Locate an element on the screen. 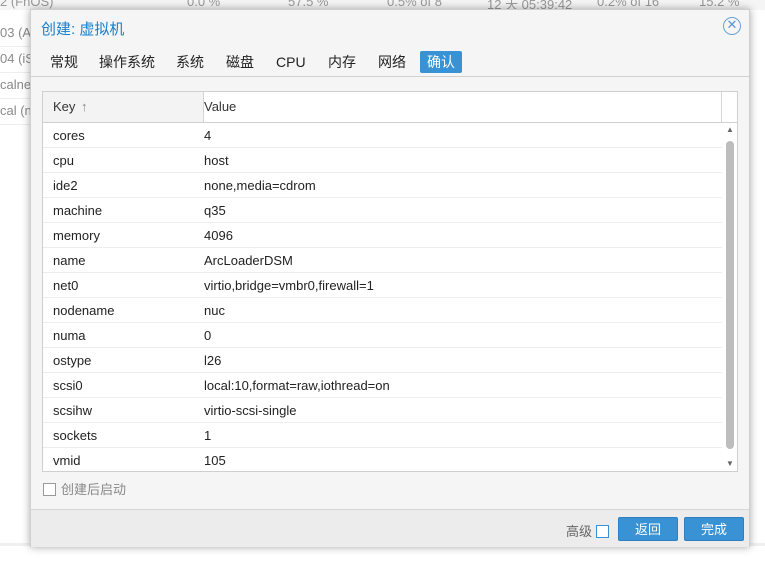 This screenshot has width=765, height=569. column-header-key-label: Key is located at coordinates (64, 106).